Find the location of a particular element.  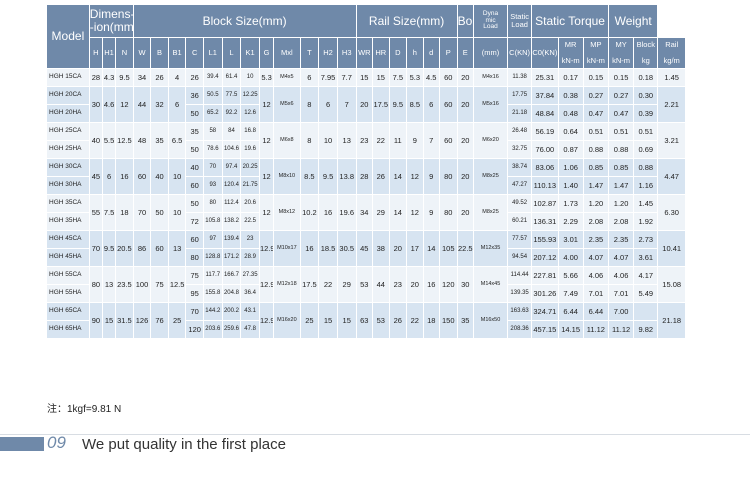

col-t: T is located at coordinates (309, 53).